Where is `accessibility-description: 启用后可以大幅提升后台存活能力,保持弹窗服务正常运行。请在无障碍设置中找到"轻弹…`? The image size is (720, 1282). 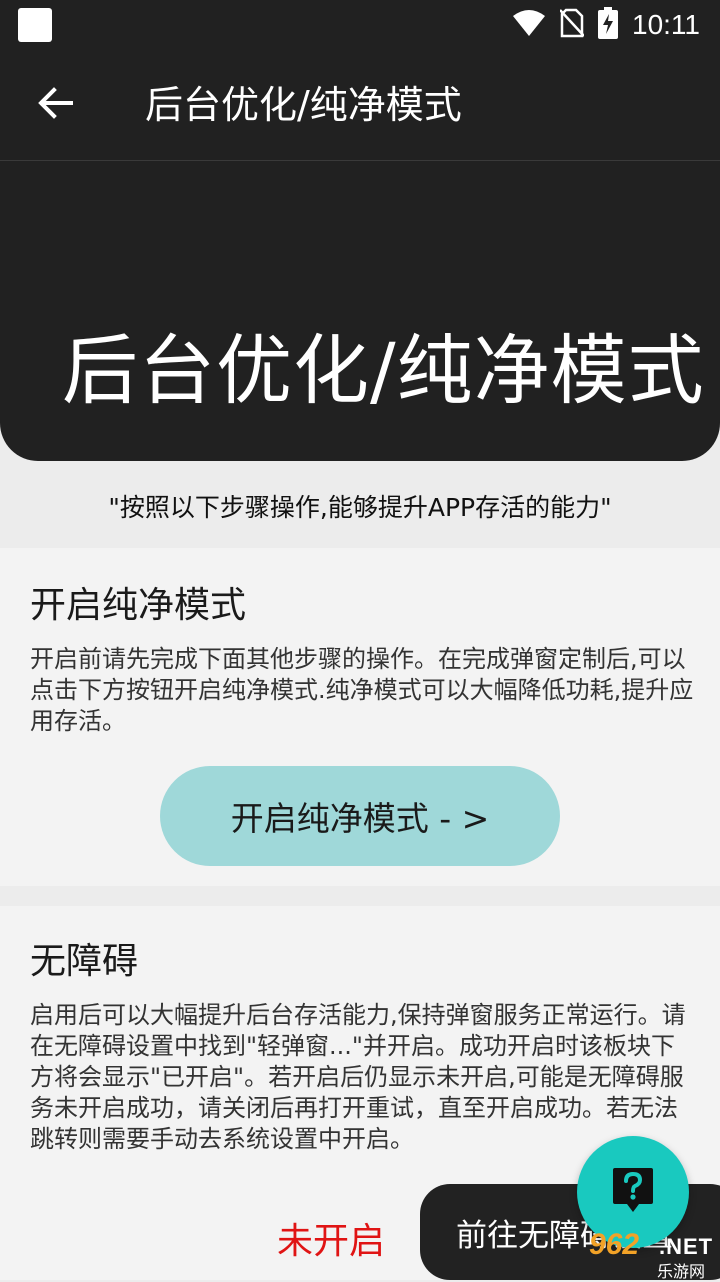 accessibility-description: 启用后可以大幅提升后台存活能力,保持弹窗服务正常运行。请在无障碍设置中找到"轻弹… is located at coordinates (358, 1075).